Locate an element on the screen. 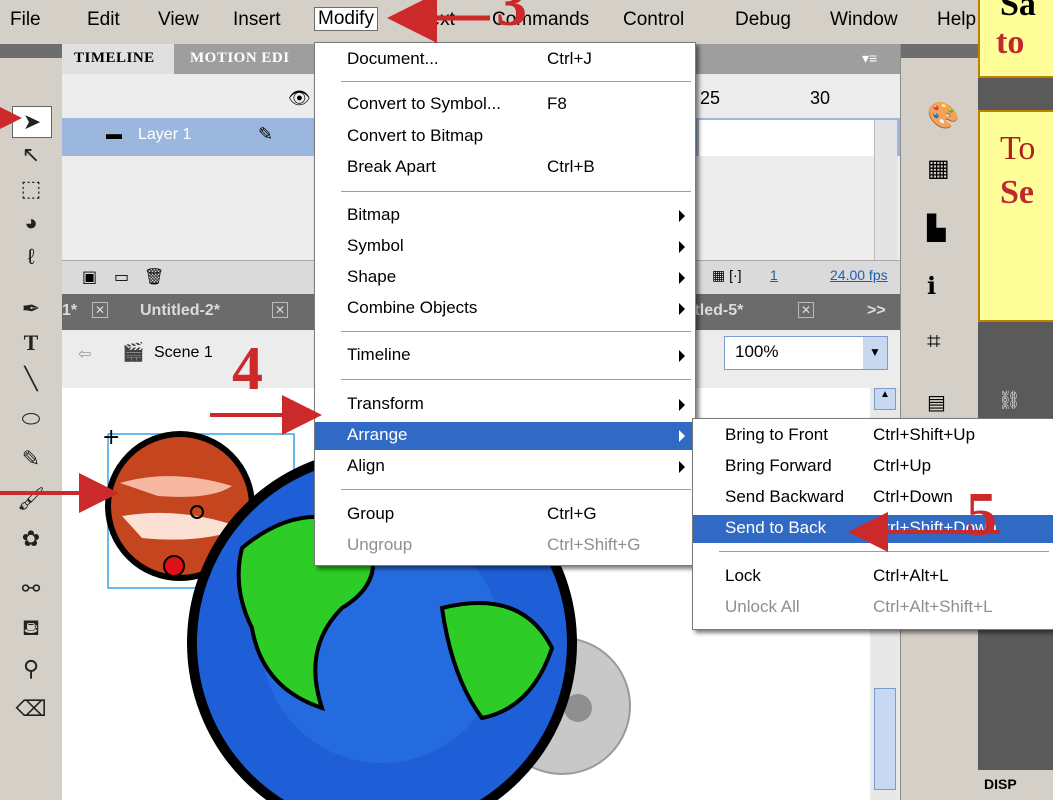 Image resolution: width=1053 pixels, height=800 pixels. color-palette-icon: 🎨 is located at coordinates (943, 115).